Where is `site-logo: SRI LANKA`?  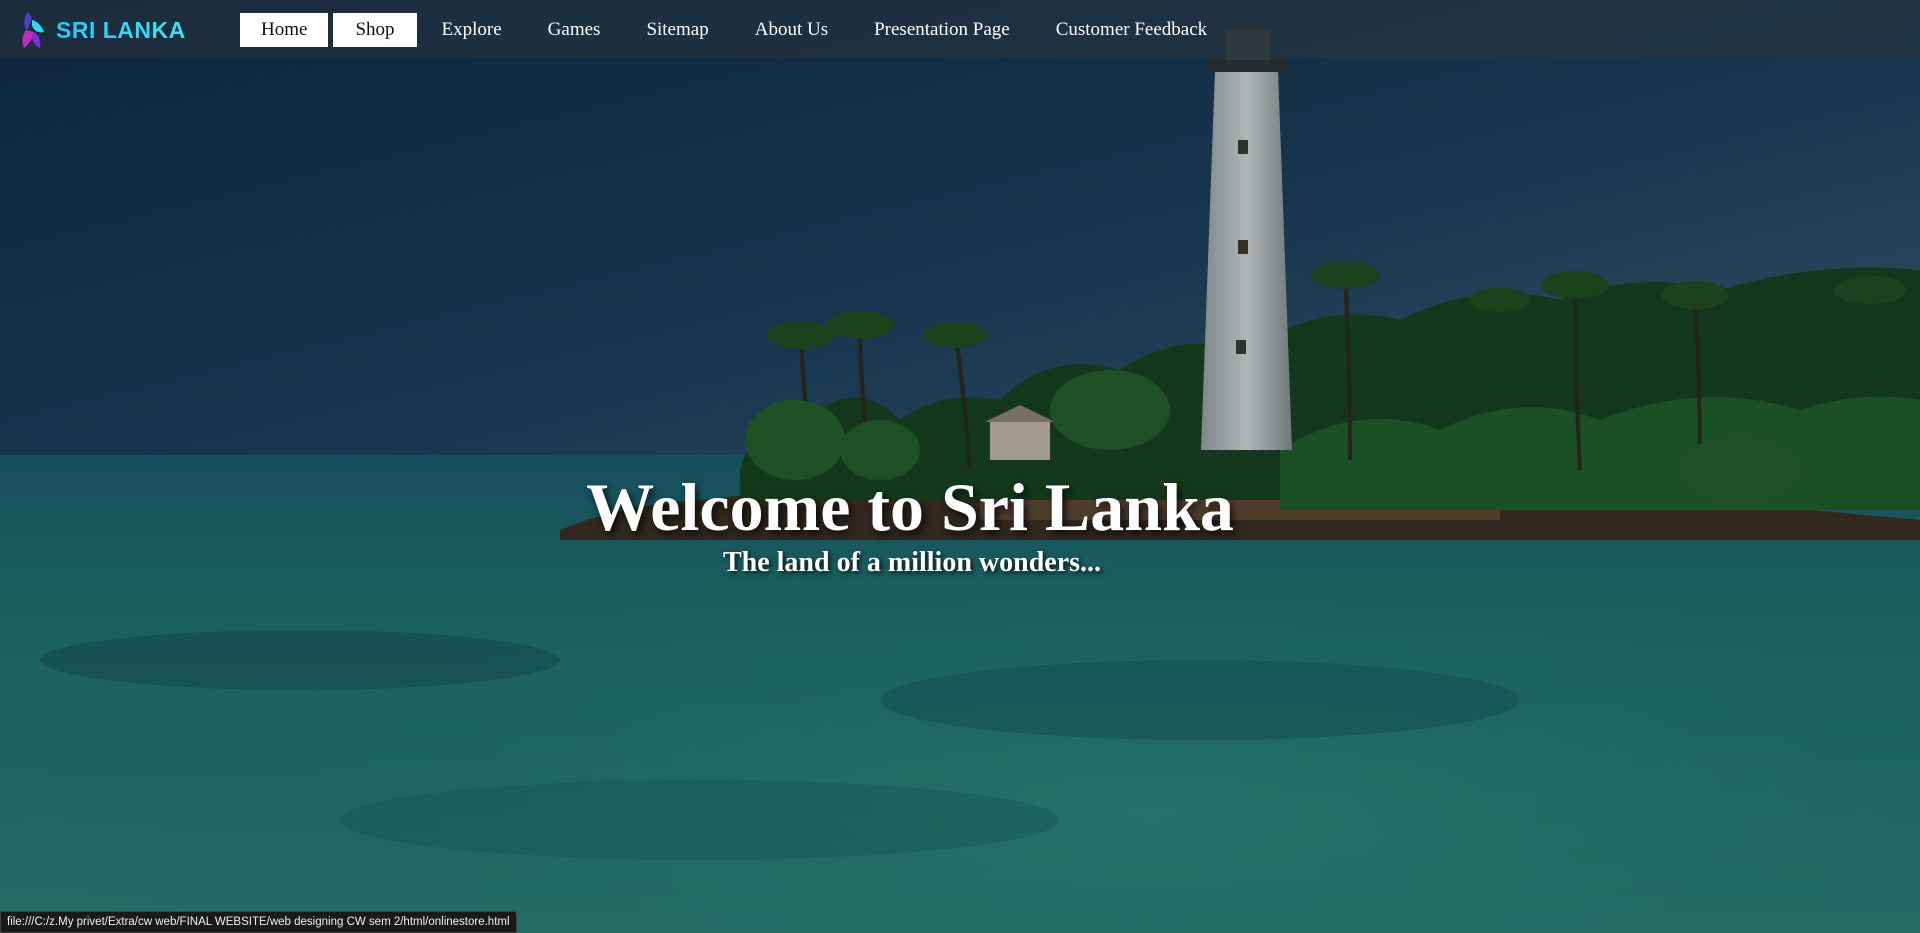
site-logo: SRI LANKA is located at coordinates (102, 30).